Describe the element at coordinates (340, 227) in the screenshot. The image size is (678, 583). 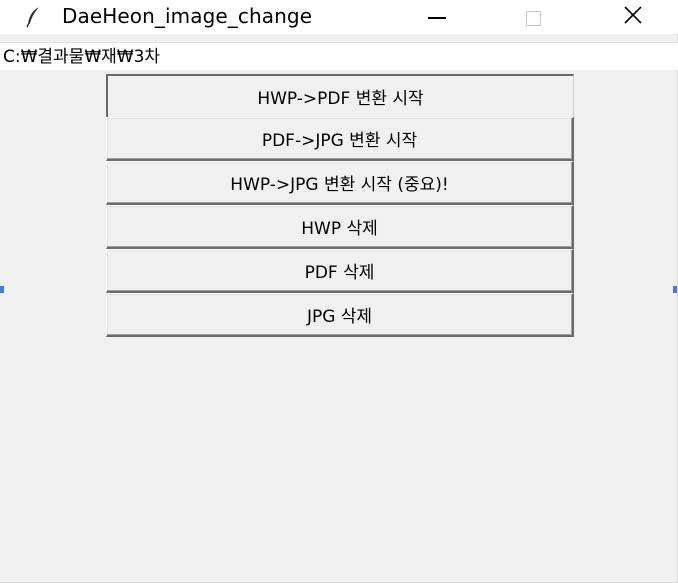
I see `delete-hwp-button: HWP 삭제` at that location.